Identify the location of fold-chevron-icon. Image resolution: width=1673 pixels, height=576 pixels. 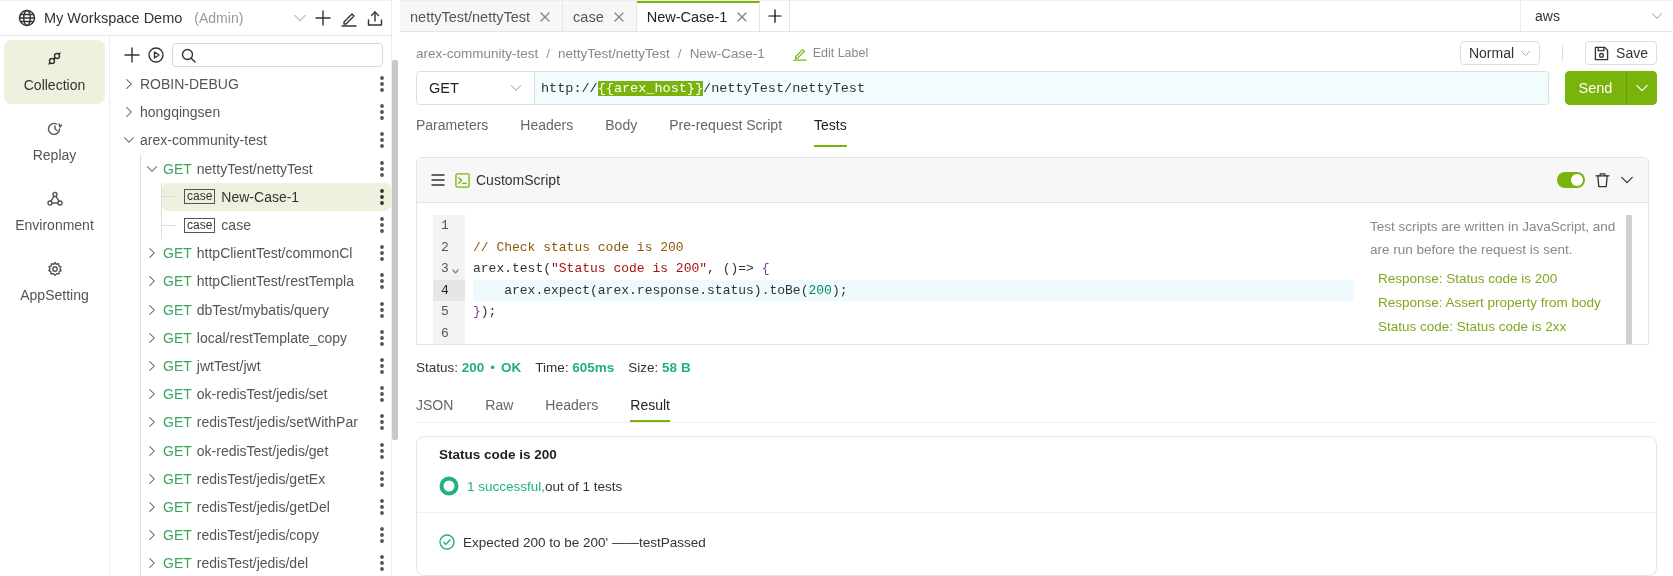
(455, 272).